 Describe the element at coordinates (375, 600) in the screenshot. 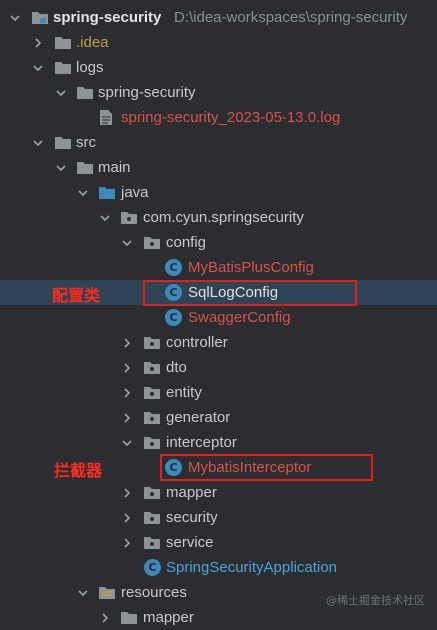

I see `watermark: @稀土掘金技术社区` at that location.